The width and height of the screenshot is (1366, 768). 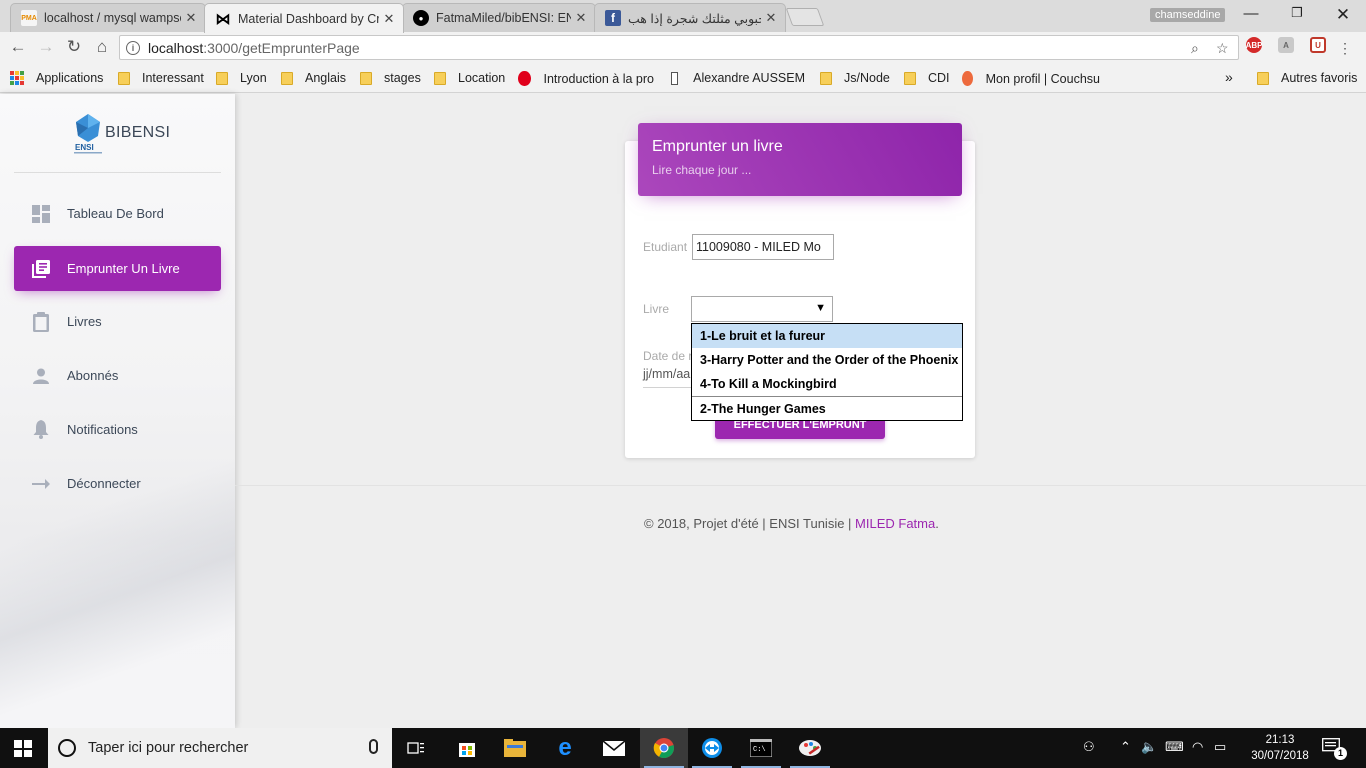 I want to click on restore-icon: ❐, so click(x=1297, y=13).